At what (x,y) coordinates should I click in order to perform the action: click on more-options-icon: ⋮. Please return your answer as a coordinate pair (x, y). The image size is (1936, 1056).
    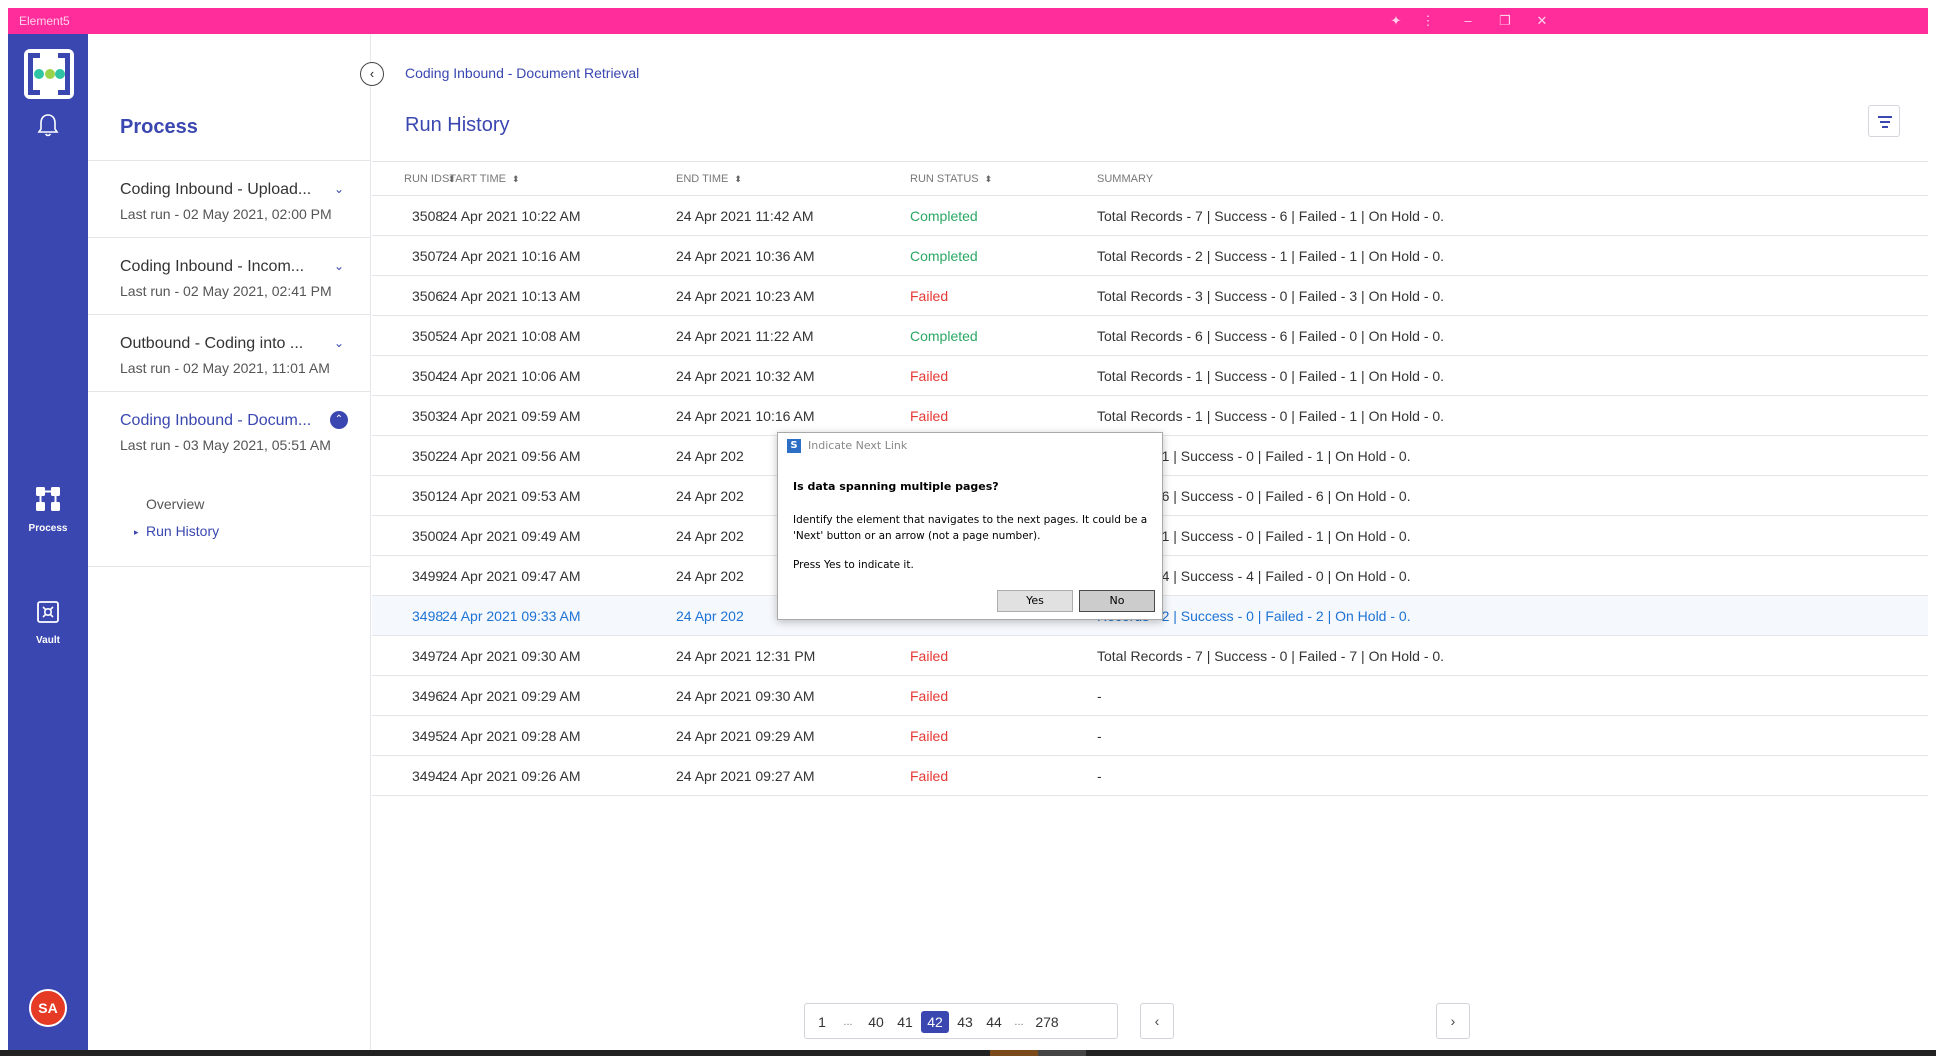
    Looking at the image, I should click on (1428, 21).